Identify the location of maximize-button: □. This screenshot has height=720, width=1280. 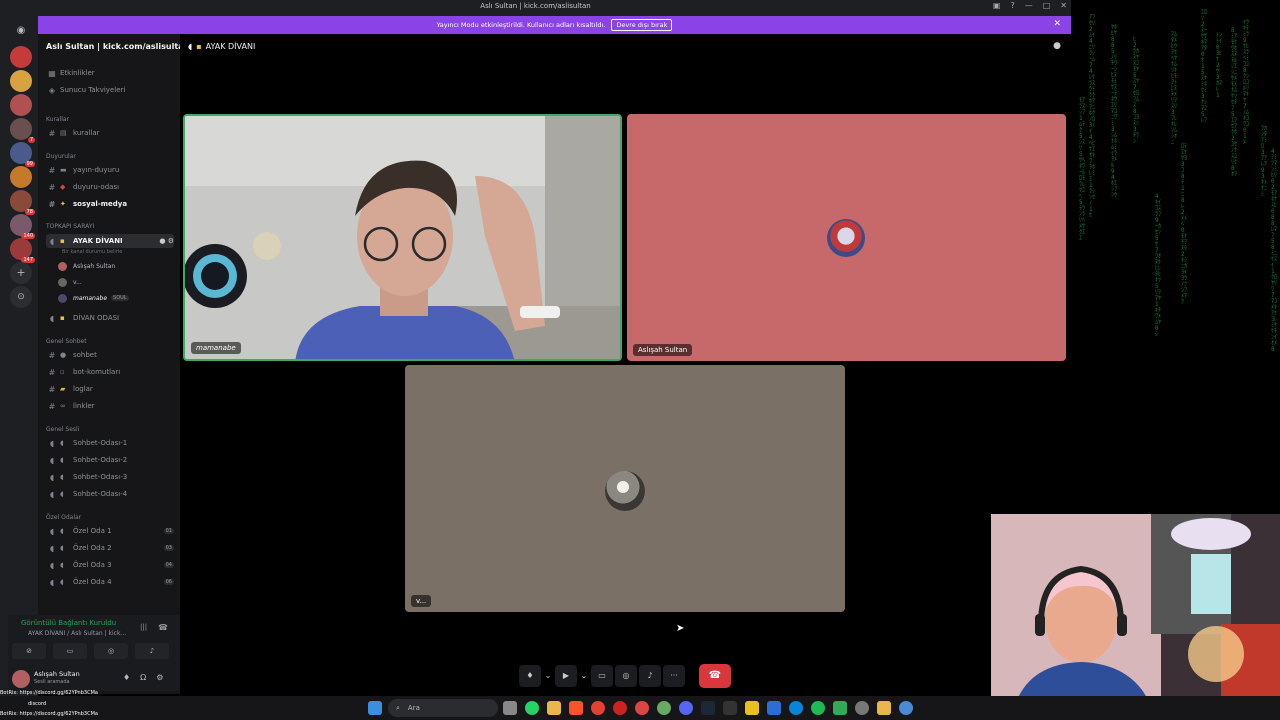
(1047, 5).